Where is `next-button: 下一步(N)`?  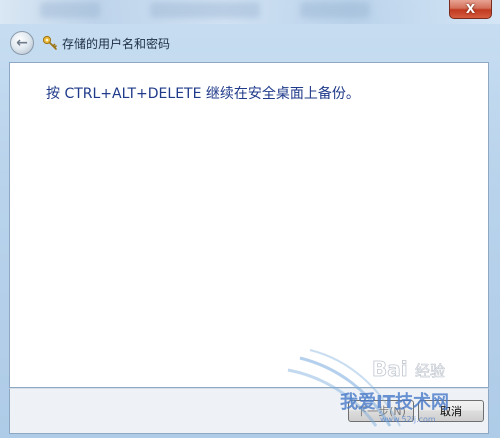
next-button: 下一步(N) is located at coordinates (381, 411).